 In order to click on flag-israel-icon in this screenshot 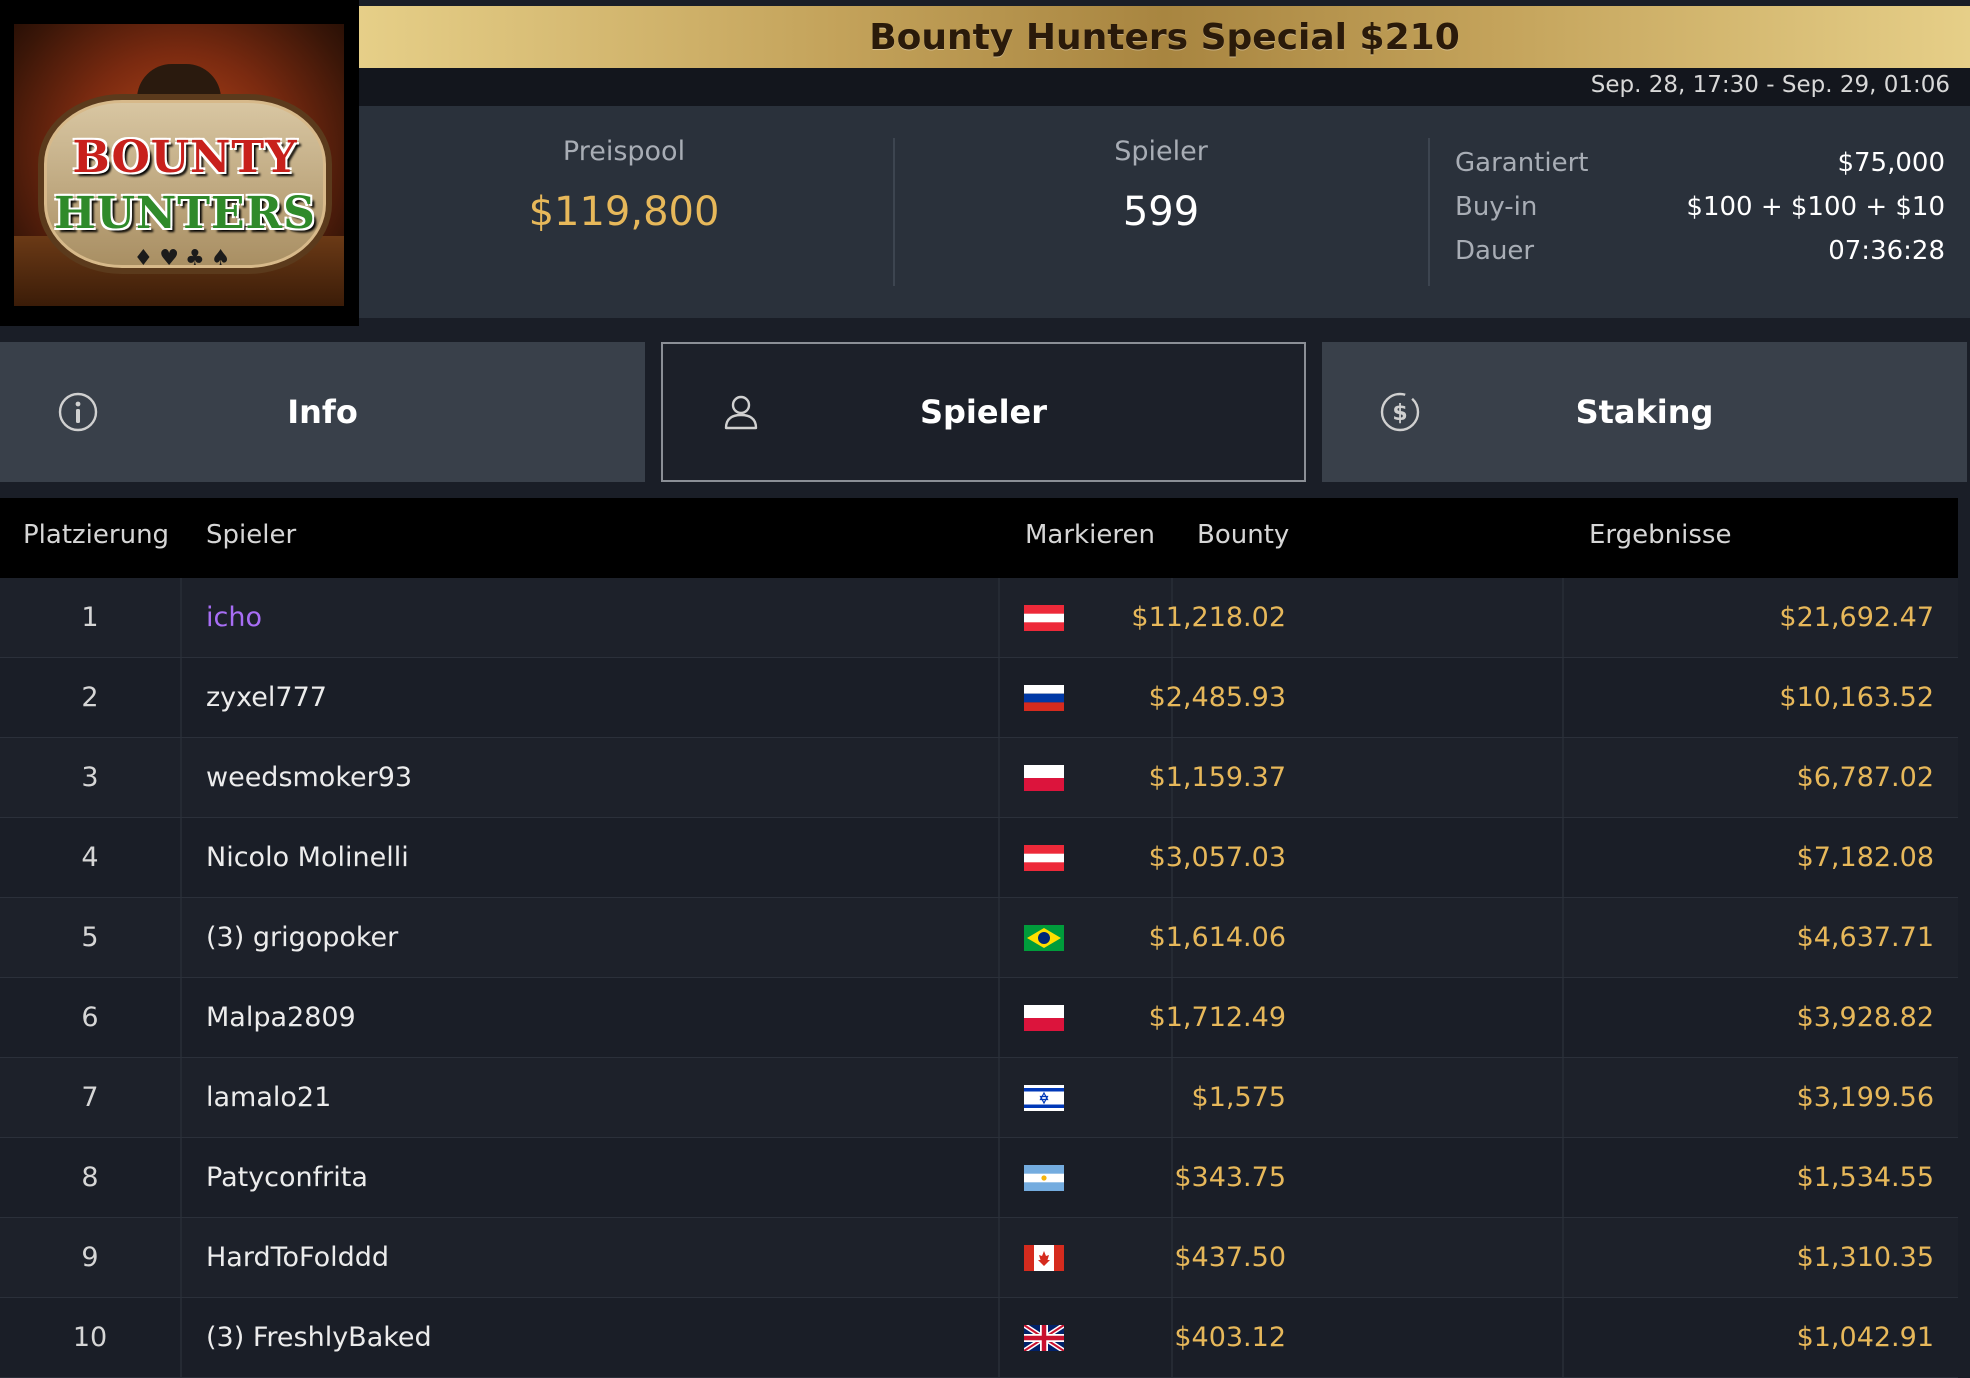, I will do `click(1044, 1098)`.